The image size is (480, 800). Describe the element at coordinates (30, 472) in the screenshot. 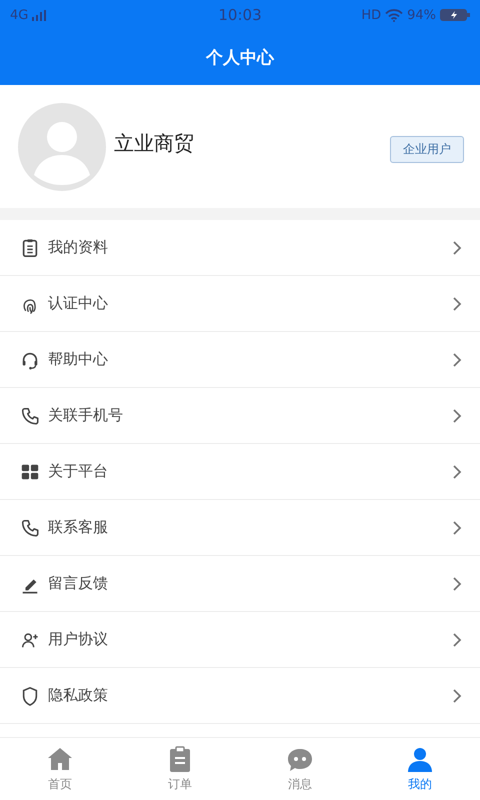

I see `grid-icon` at that location.